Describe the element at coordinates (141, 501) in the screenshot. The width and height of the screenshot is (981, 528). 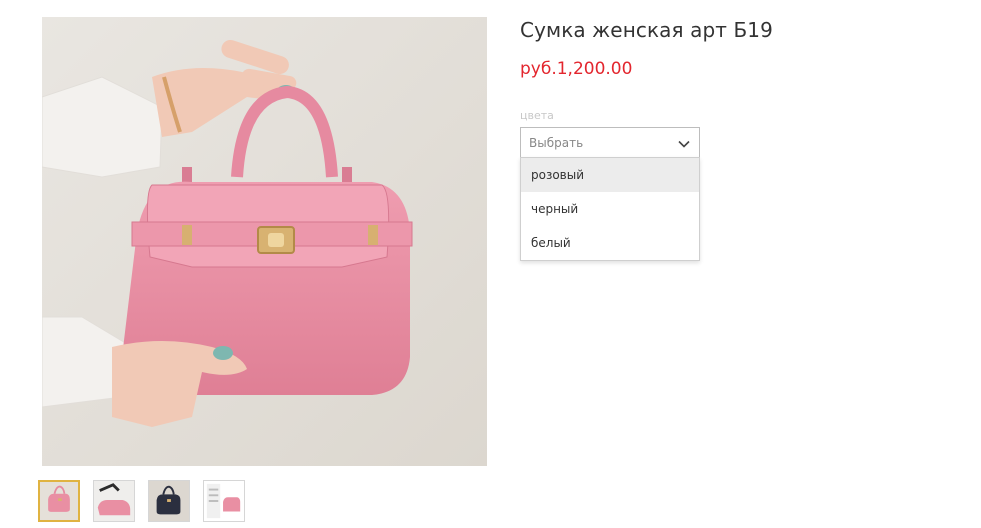
I see `thumbnail-gallery` at that location.